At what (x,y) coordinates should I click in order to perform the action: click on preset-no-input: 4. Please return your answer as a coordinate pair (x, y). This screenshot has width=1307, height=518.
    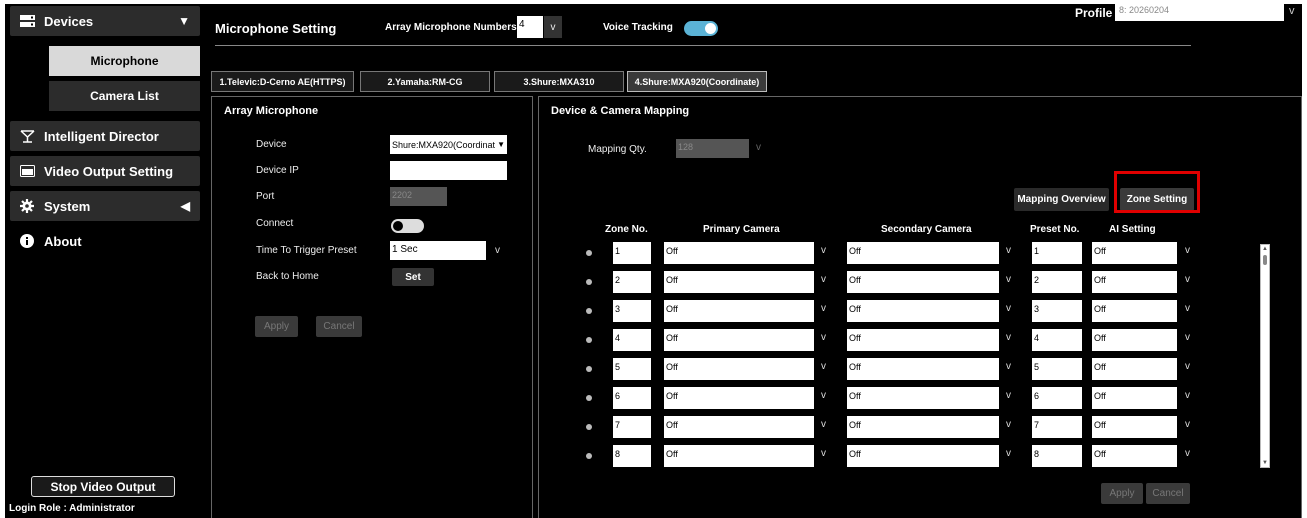
    Looking at the image, I should click on (1057, 340).